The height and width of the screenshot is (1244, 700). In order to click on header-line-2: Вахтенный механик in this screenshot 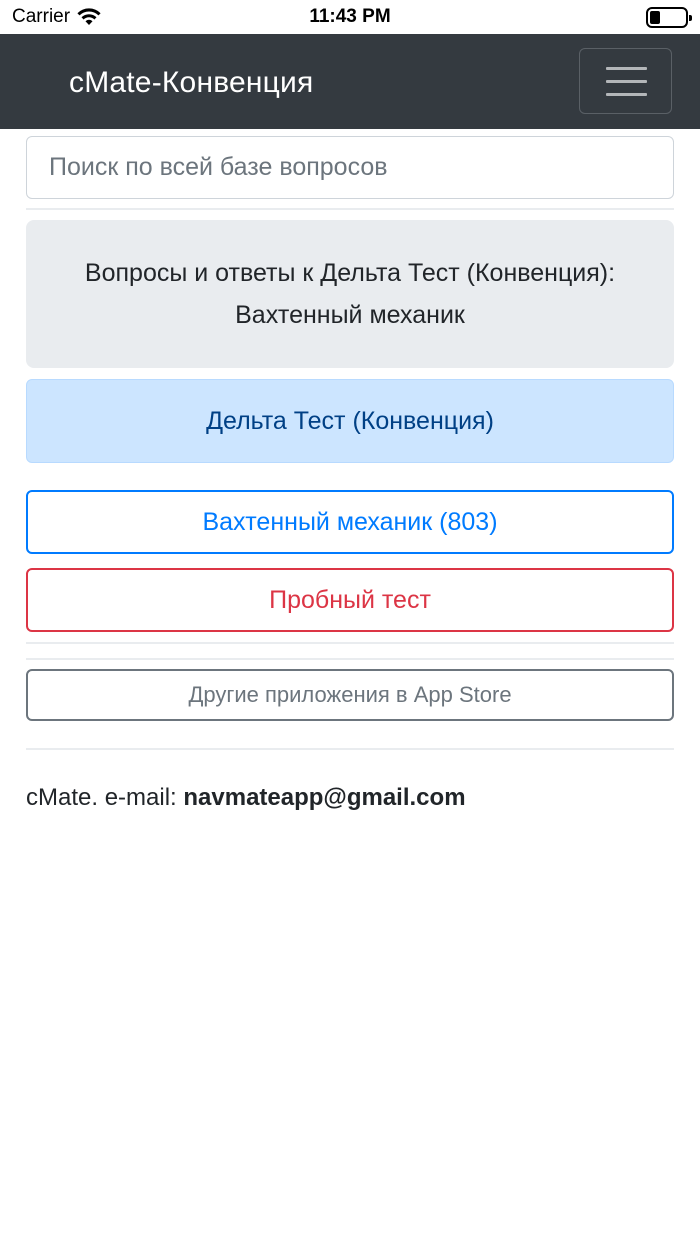, I will do `click(350, 315)`.